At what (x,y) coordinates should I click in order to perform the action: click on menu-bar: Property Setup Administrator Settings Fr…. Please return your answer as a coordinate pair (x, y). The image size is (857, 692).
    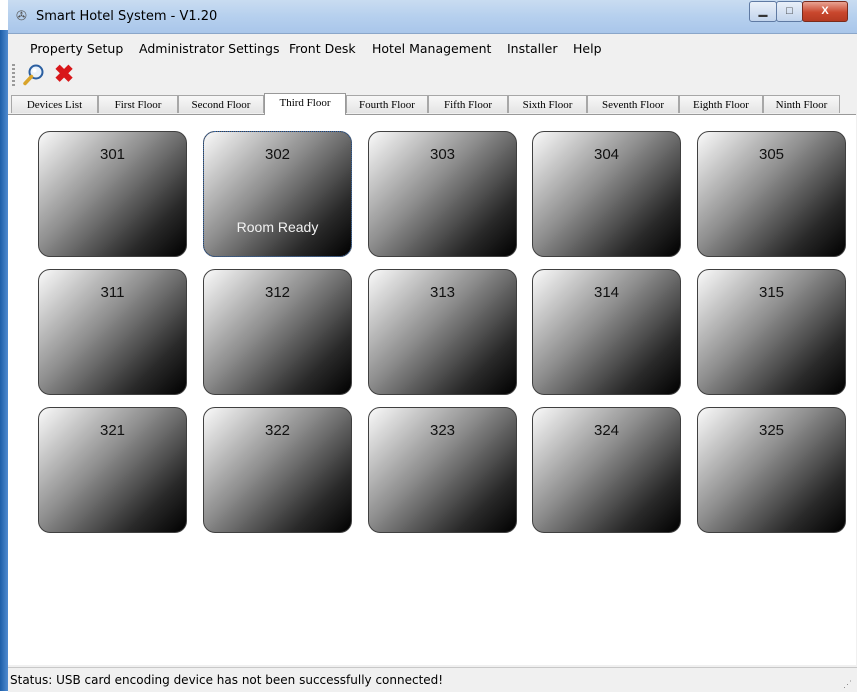
    Looking at the image, I should click on (432, 47).